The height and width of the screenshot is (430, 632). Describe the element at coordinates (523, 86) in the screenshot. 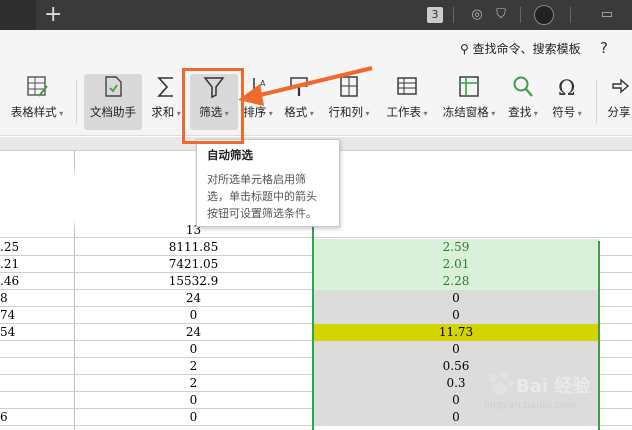

I see `magnifier-icon` at that location.